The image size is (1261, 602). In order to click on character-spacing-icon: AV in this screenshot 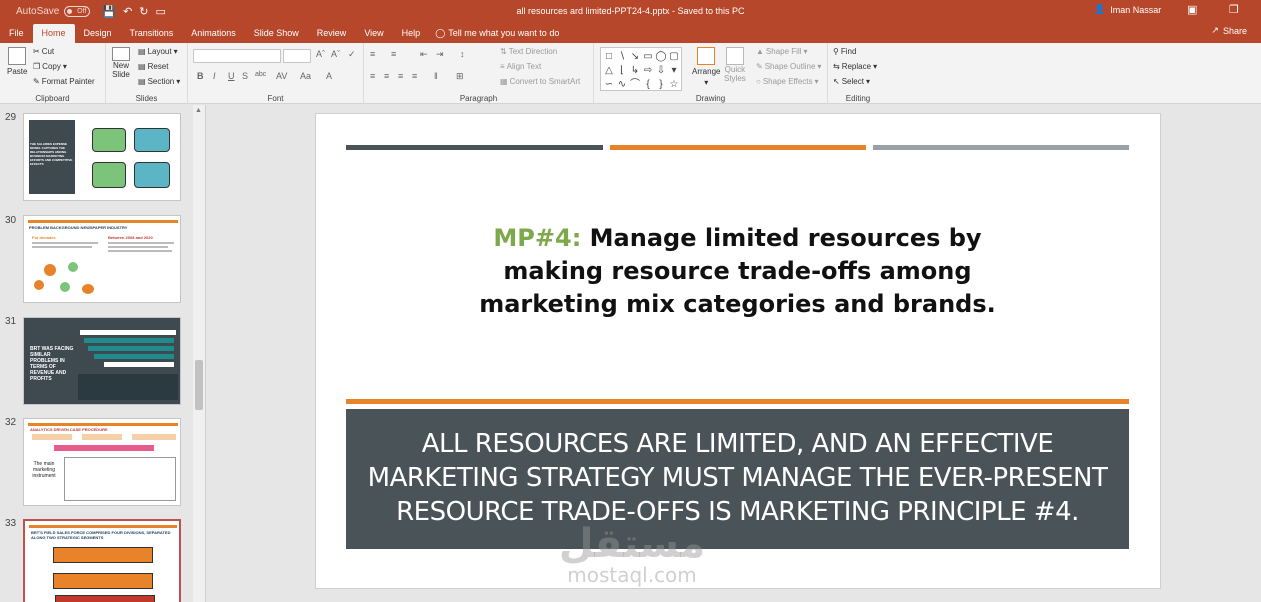, I will do `click(281, 76)`.